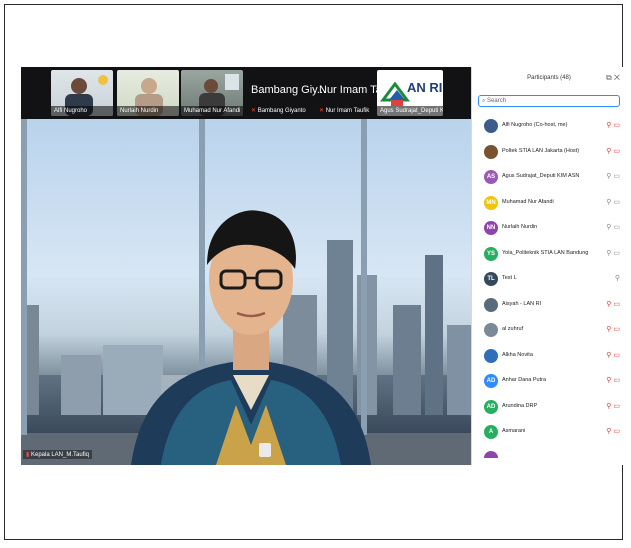  I want to click on participant-row: AS Agus Sudrajat_Deputi KIM ASN ⚲ ▭, so click(548, 178).